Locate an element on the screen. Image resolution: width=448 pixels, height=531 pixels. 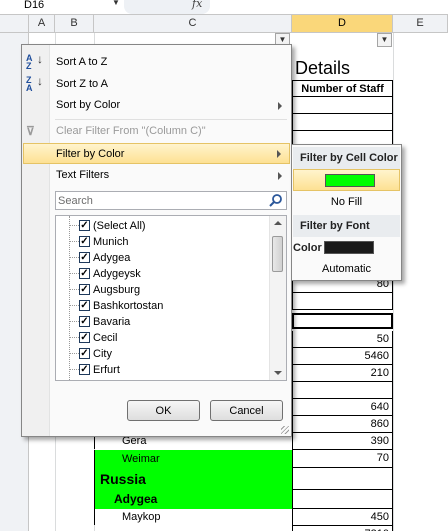
row-label-maykop: Maykop is located at coordinates (193, 517).